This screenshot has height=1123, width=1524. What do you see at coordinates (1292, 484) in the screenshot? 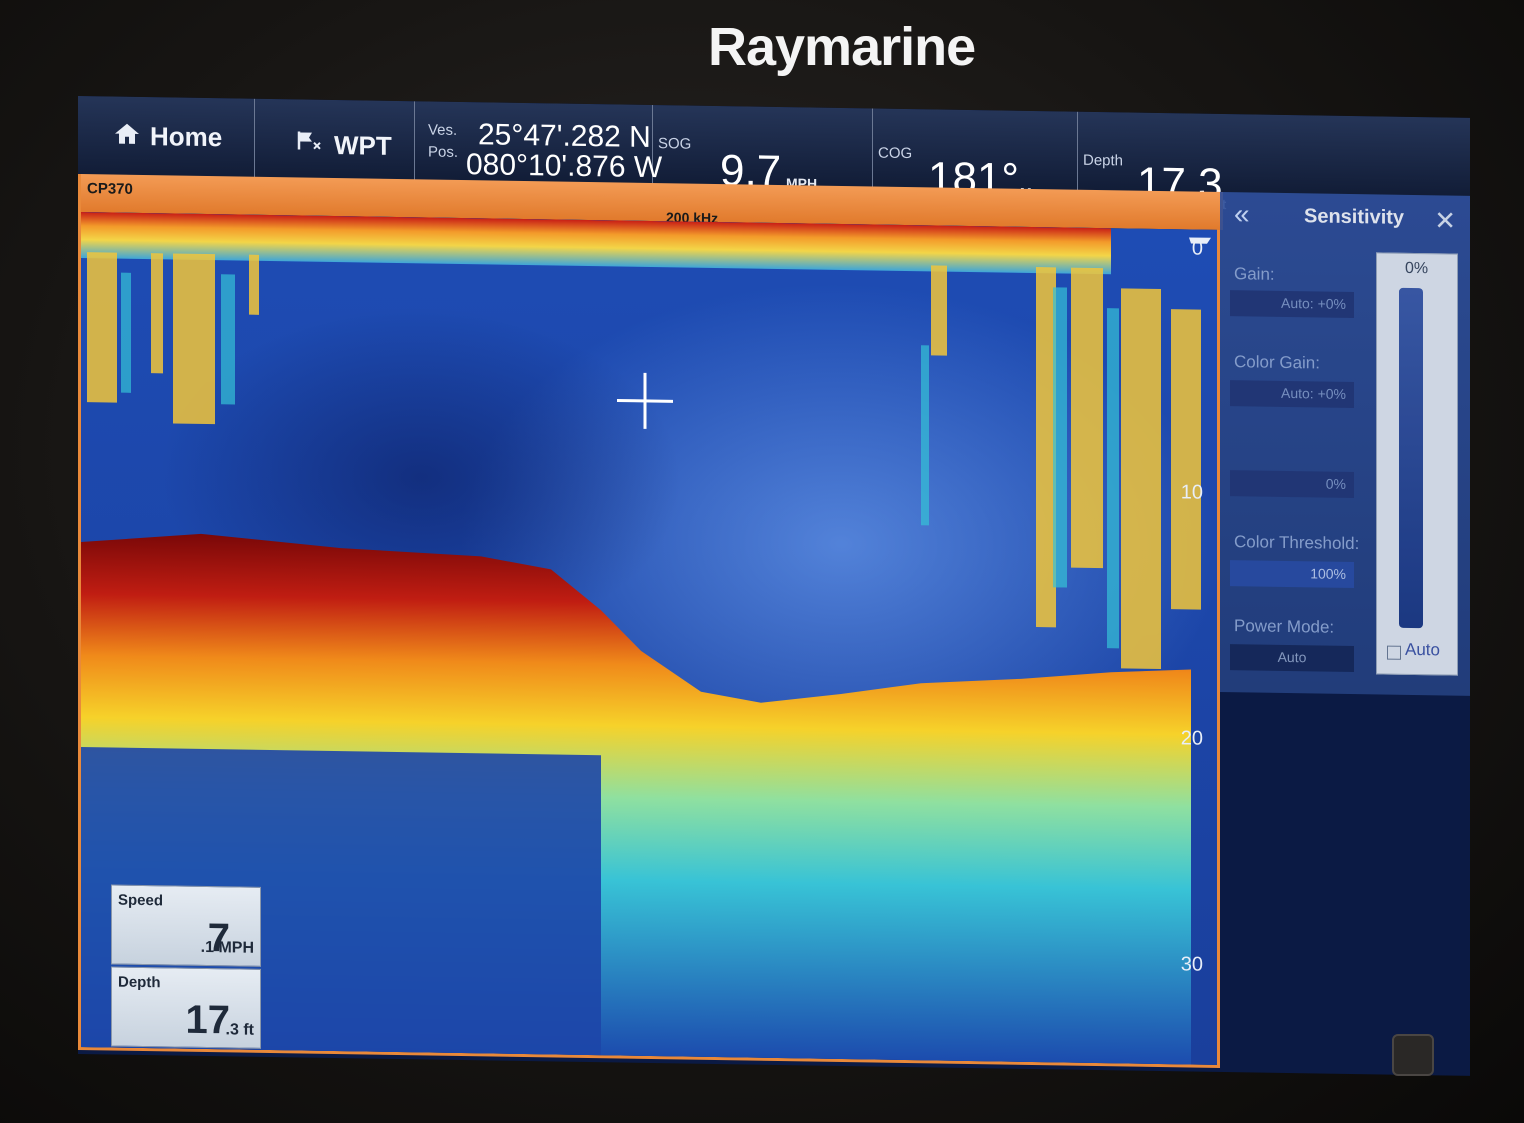
I see `obscured-field: 0%` at bounding box center [1292, 484].